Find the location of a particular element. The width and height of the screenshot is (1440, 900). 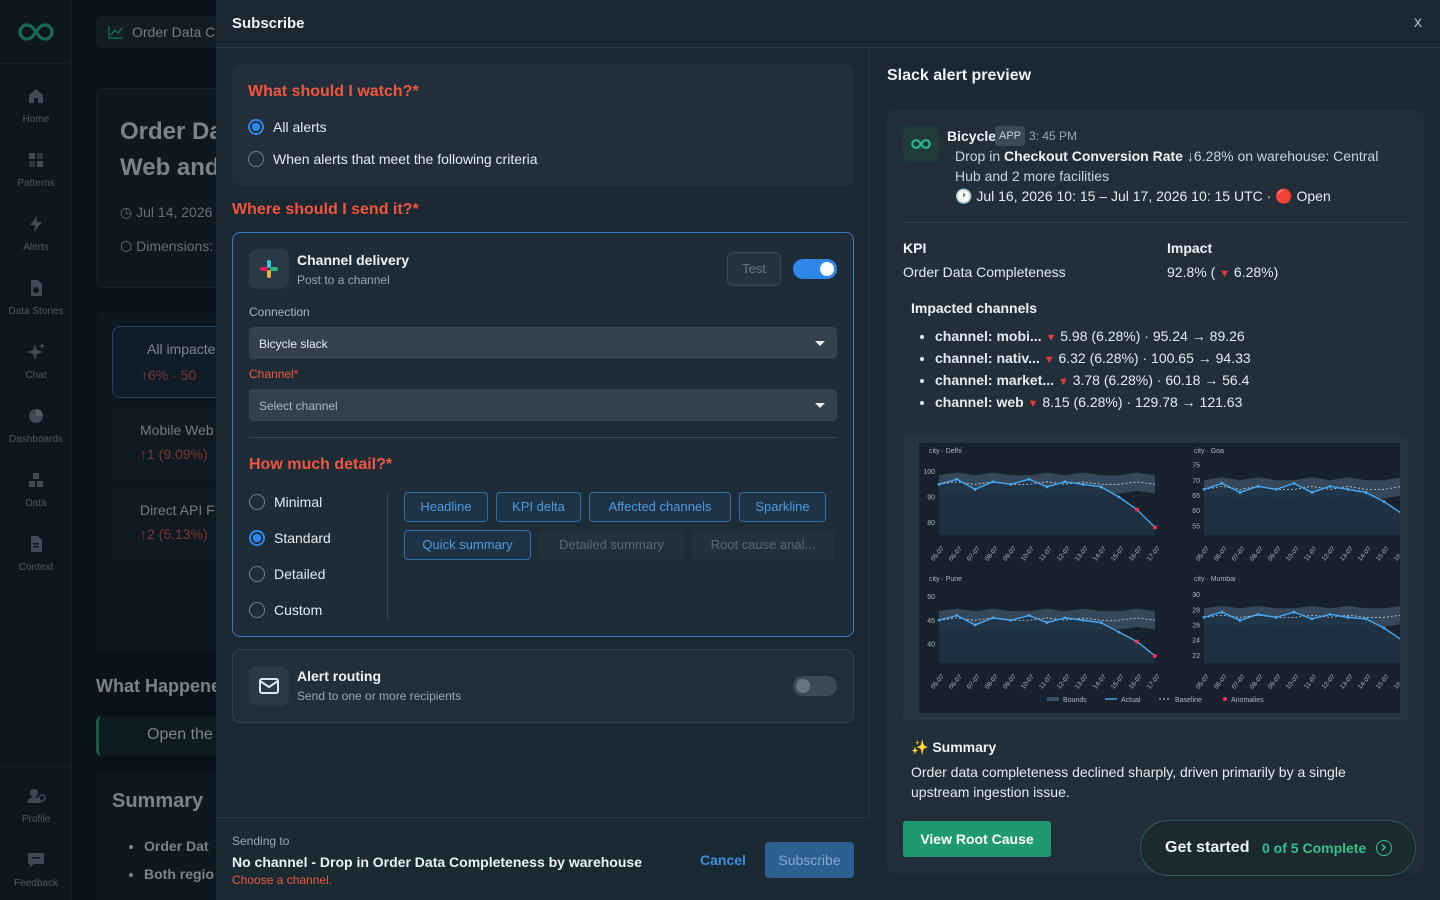

chart-y-tick: 55 is located at coordinates (1196, 526).